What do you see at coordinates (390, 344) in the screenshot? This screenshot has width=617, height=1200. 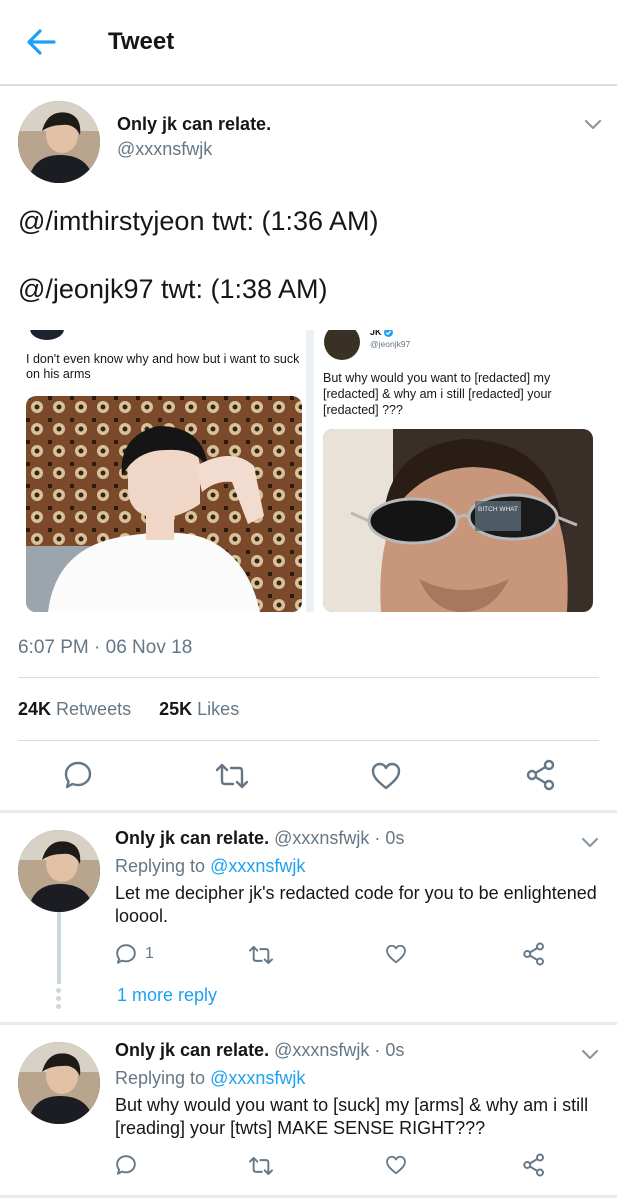 I see `jk-handle: @jeonjk97` at bounding box center [390, 344].